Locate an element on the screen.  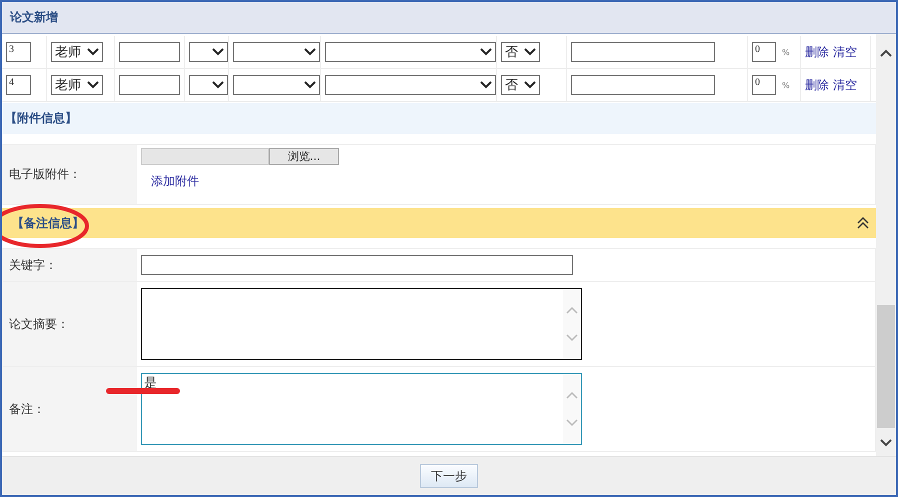
scrollbar is located at coordinates (886, 245).